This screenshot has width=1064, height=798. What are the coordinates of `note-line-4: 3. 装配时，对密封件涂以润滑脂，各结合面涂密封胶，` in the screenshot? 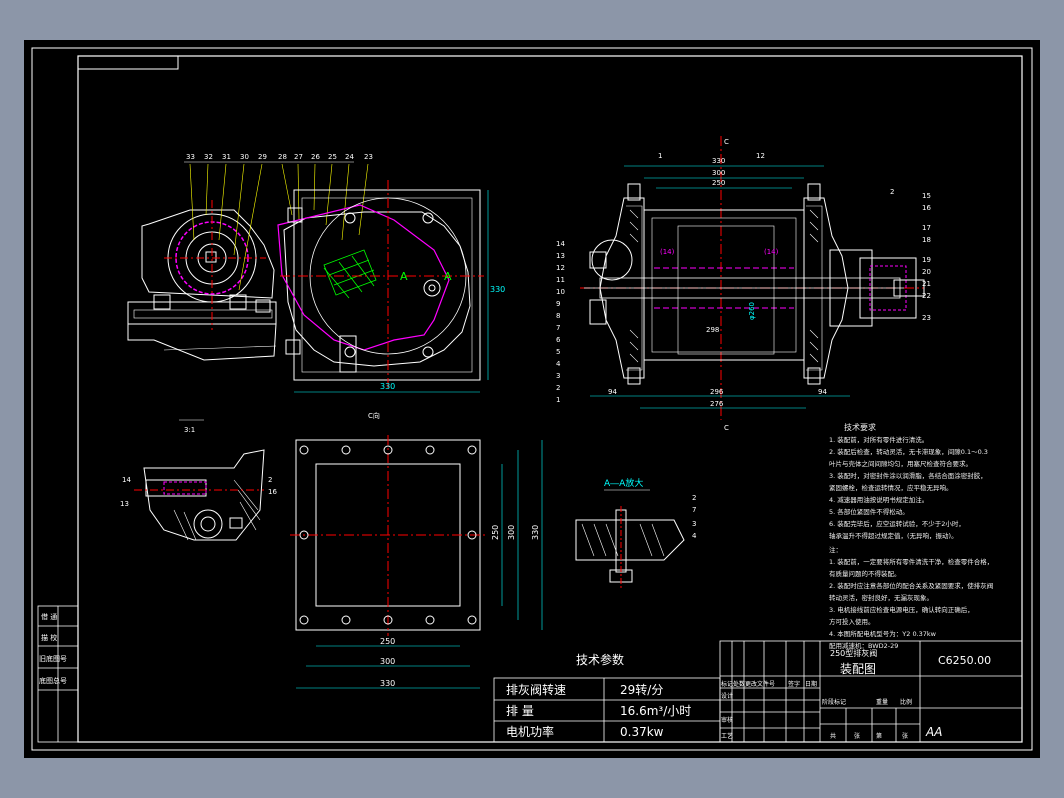 It's located at (908, 476).